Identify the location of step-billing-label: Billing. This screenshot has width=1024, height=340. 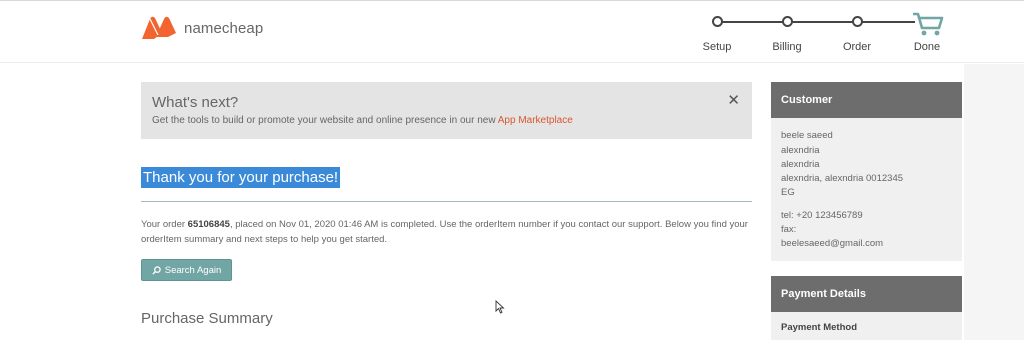
(787, 47).